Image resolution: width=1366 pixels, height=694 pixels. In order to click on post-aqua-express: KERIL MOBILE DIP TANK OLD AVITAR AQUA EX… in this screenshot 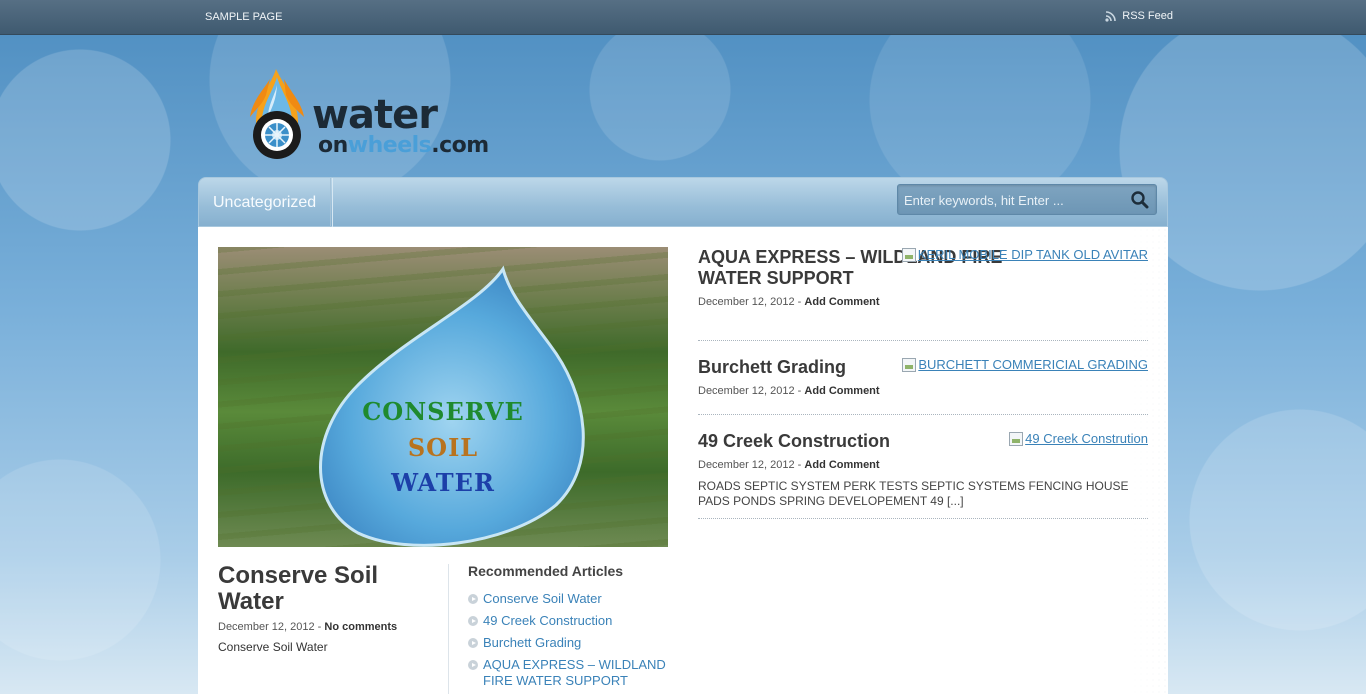, I will do `click(923, 277)`.